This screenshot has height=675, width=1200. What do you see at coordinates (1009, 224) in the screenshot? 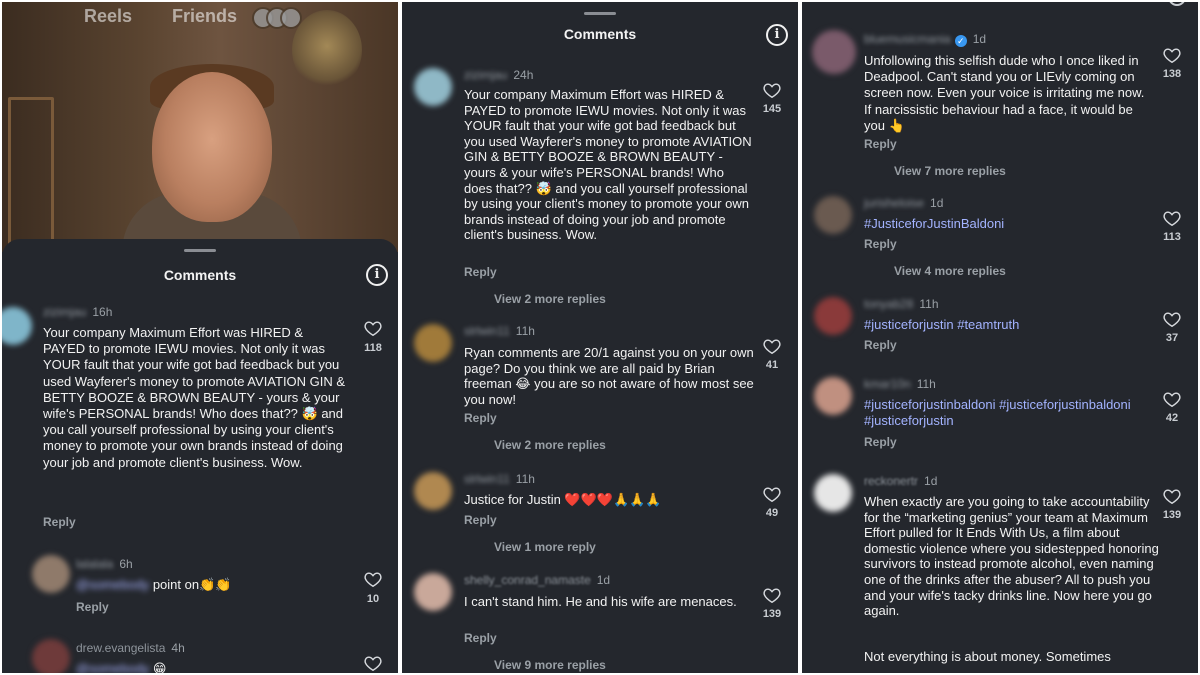
I see `comment-hashtags: #JusticeforJustinBaldoni` at bounding box center [1009, 224].